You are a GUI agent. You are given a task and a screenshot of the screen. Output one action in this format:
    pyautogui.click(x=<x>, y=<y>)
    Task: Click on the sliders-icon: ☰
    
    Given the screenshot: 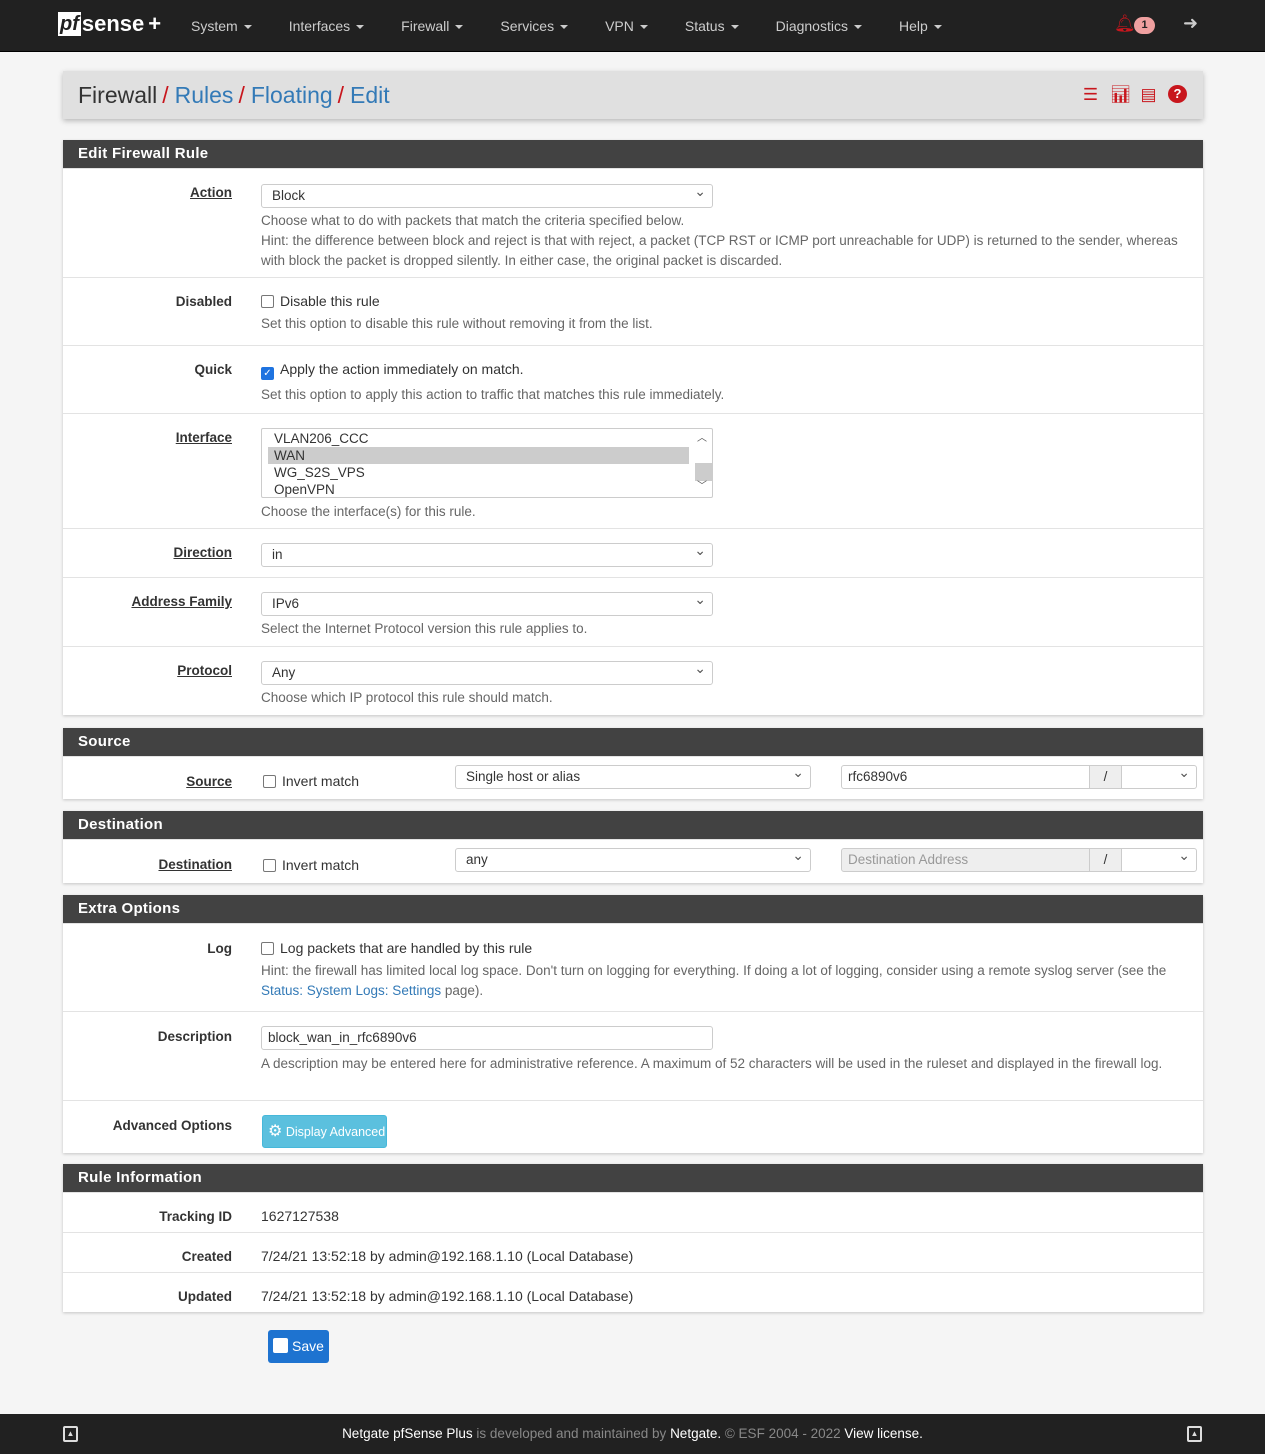 What is the action you would take?
    pyautogui.click(x=1090, y=95)
    